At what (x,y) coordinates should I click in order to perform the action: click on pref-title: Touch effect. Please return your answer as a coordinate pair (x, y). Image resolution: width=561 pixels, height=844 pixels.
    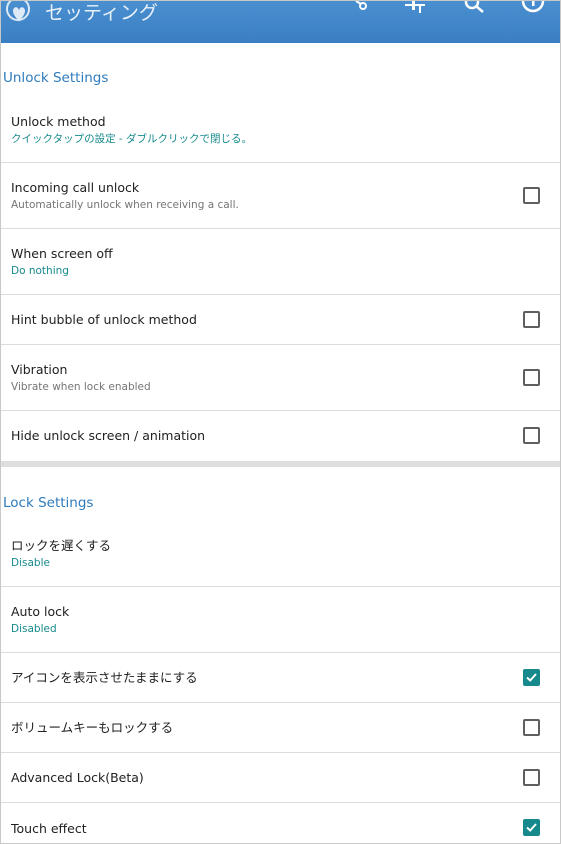
    Looking at the image, I should click on (49, 828).